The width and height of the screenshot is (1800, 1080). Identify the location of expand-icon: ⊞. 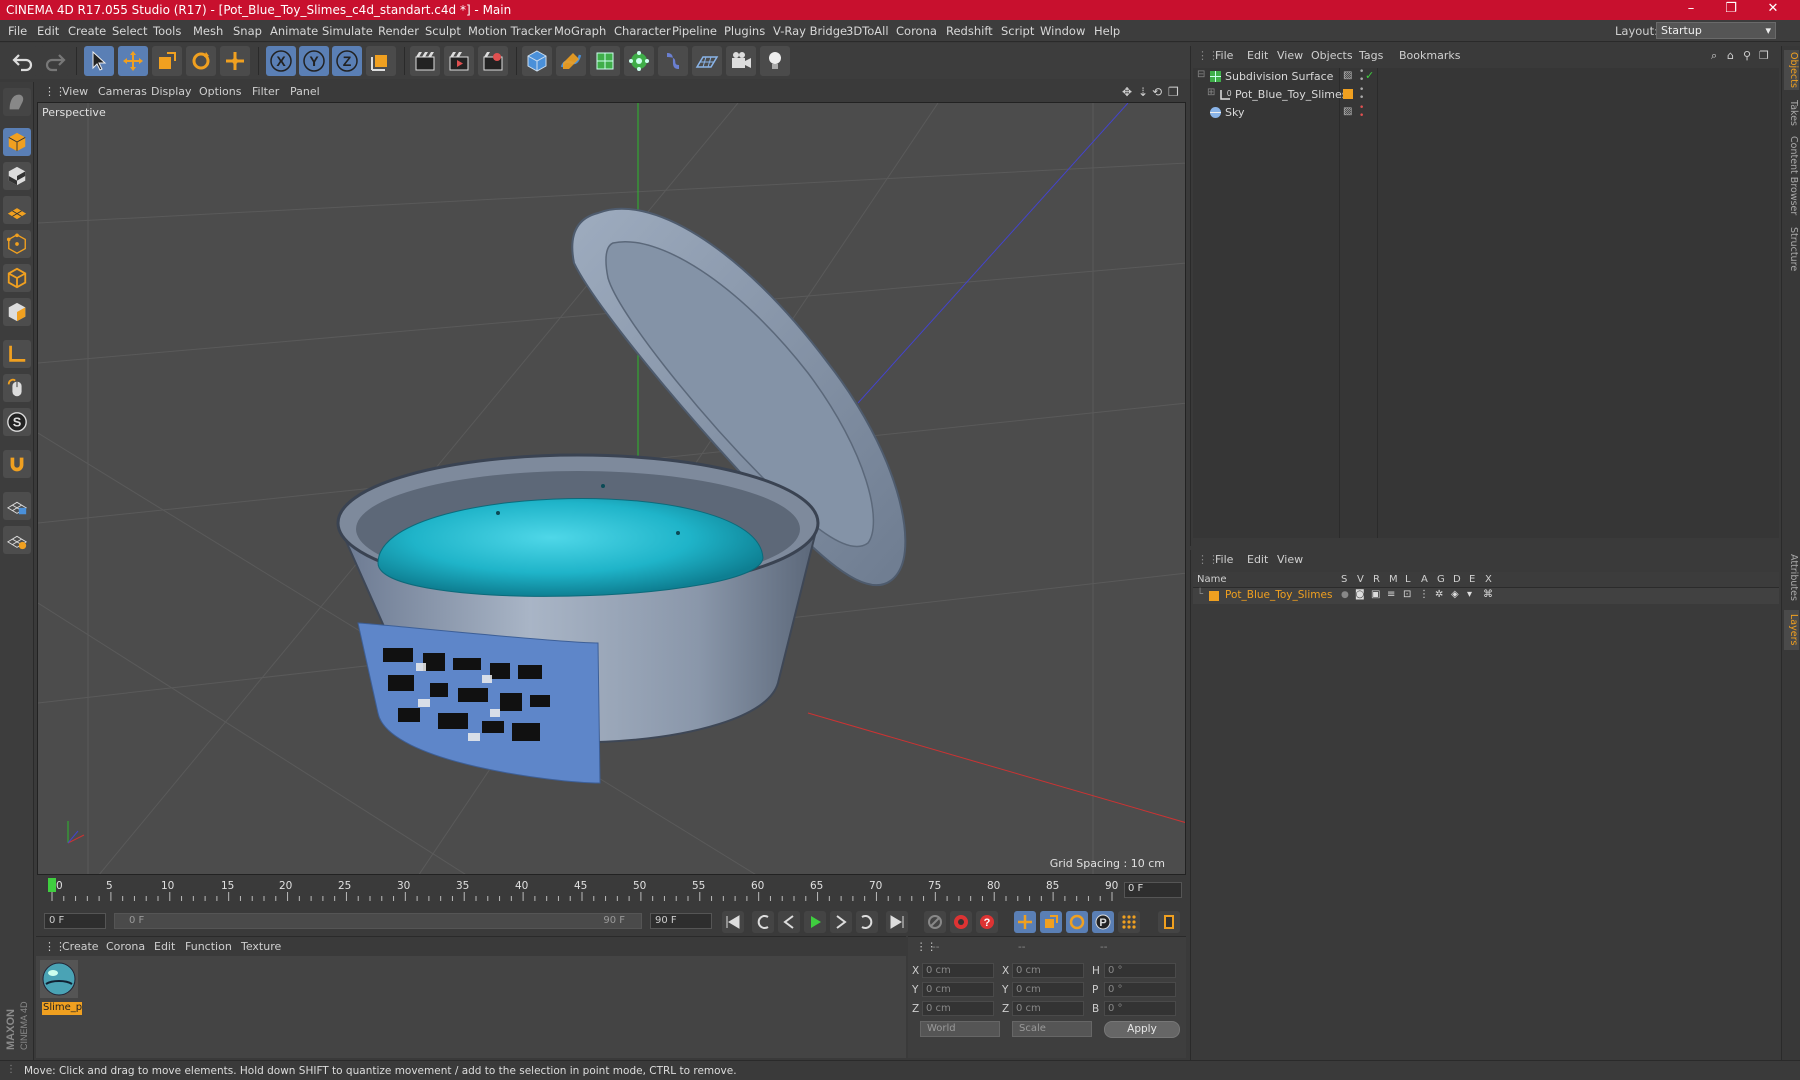
(1211, 92).